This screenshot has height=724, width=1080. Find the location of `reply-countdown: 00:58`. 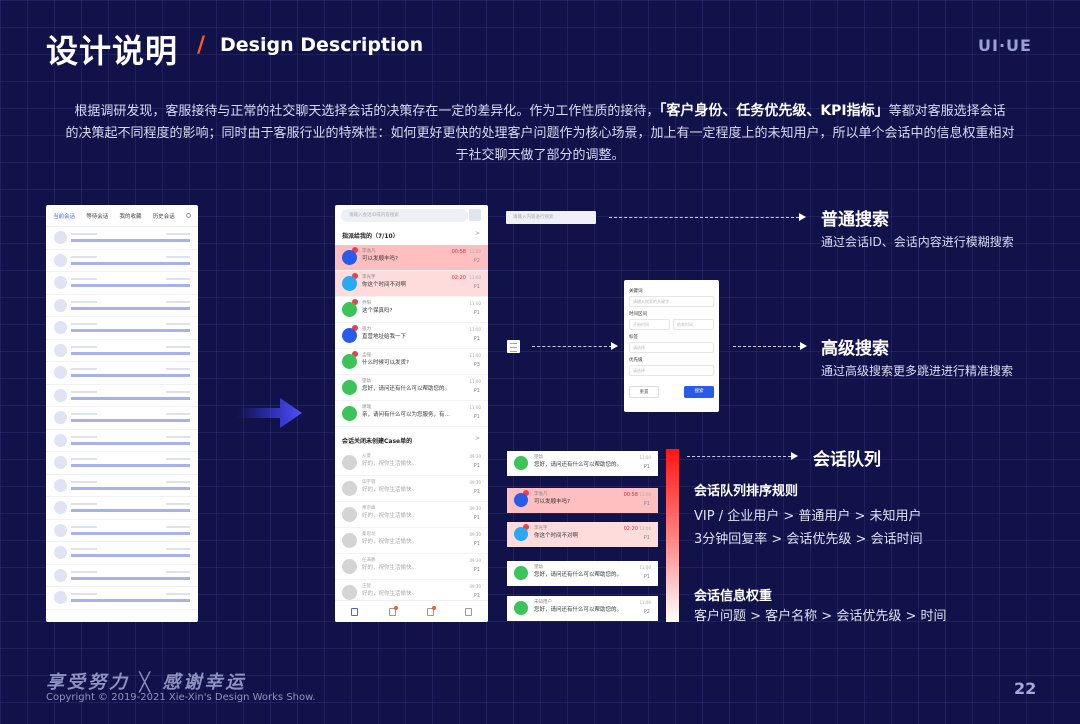

reply-countdown: 00:58 is located at coordinates (458, 252).